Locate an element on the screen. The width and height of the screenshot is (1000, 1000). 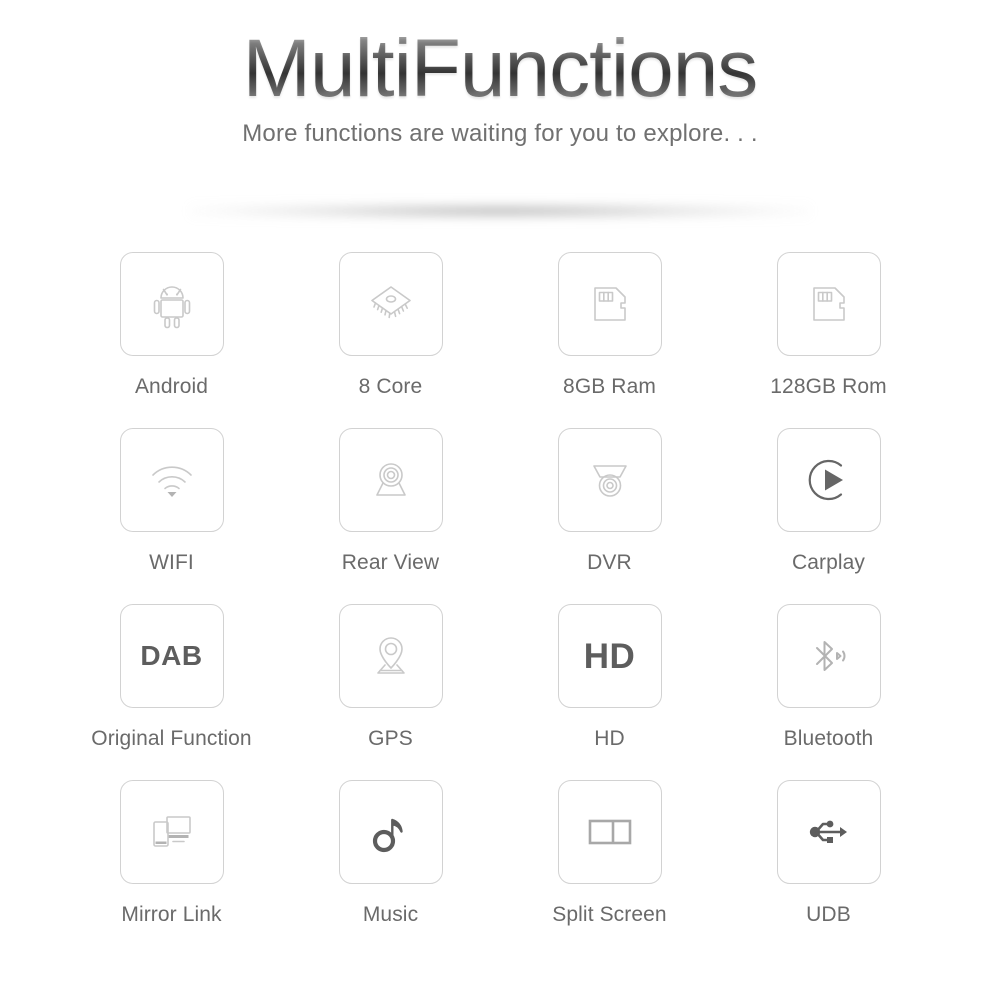
music-note-icon is located at coordinates (391, 832).